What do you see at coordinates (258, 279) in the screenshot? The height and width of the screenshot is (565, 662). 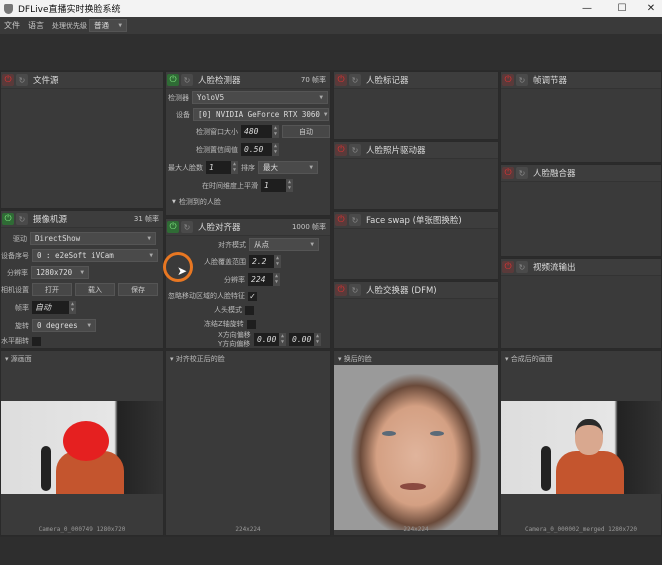 I see `resolution-value: 224` at bounding box center [258, 279].